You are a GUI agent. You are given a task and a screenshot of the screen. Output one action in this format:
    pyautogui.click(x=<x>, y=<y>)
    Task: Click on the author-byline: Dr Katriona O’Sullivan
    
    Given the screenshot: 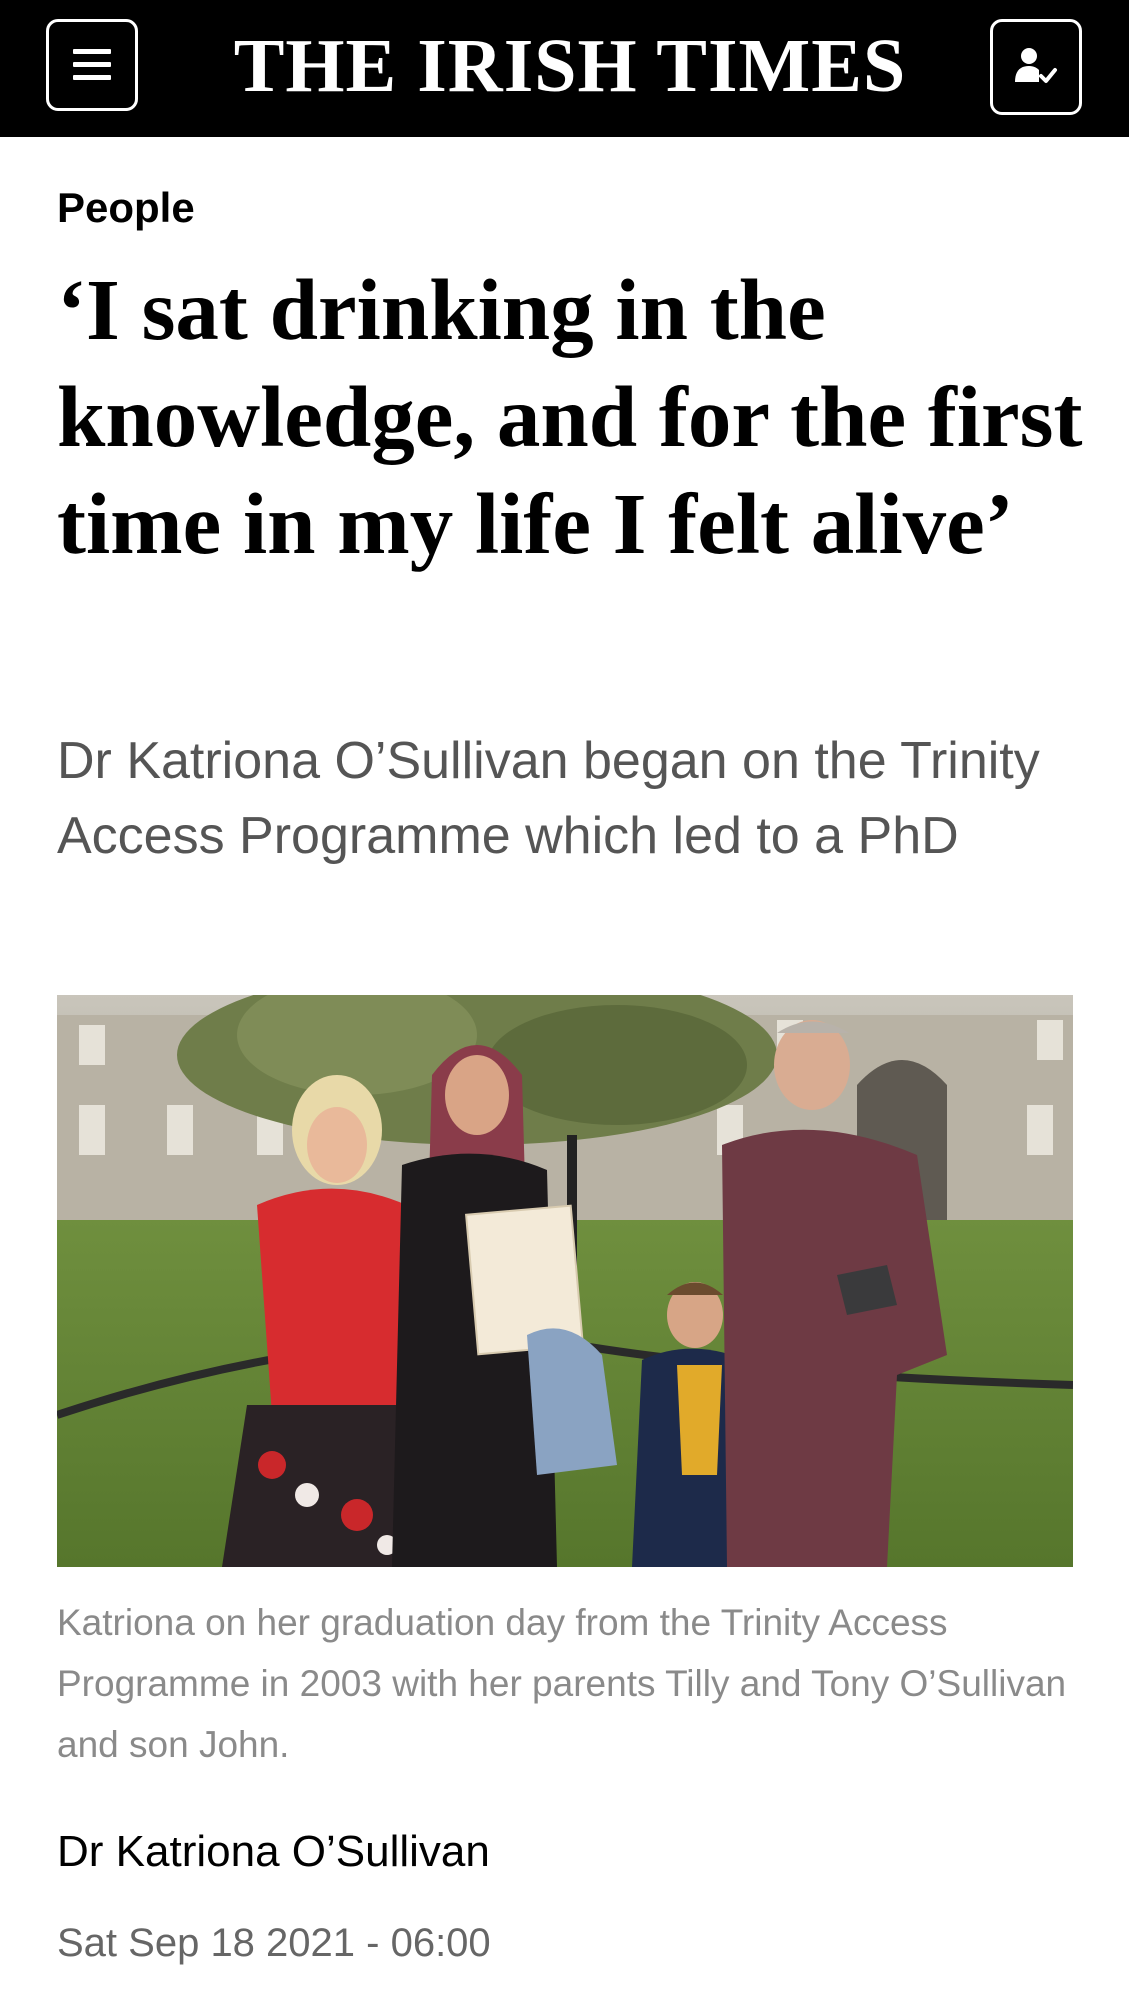 What is the action you would take?
    pyautogui.click(x=273, y=1852)
    